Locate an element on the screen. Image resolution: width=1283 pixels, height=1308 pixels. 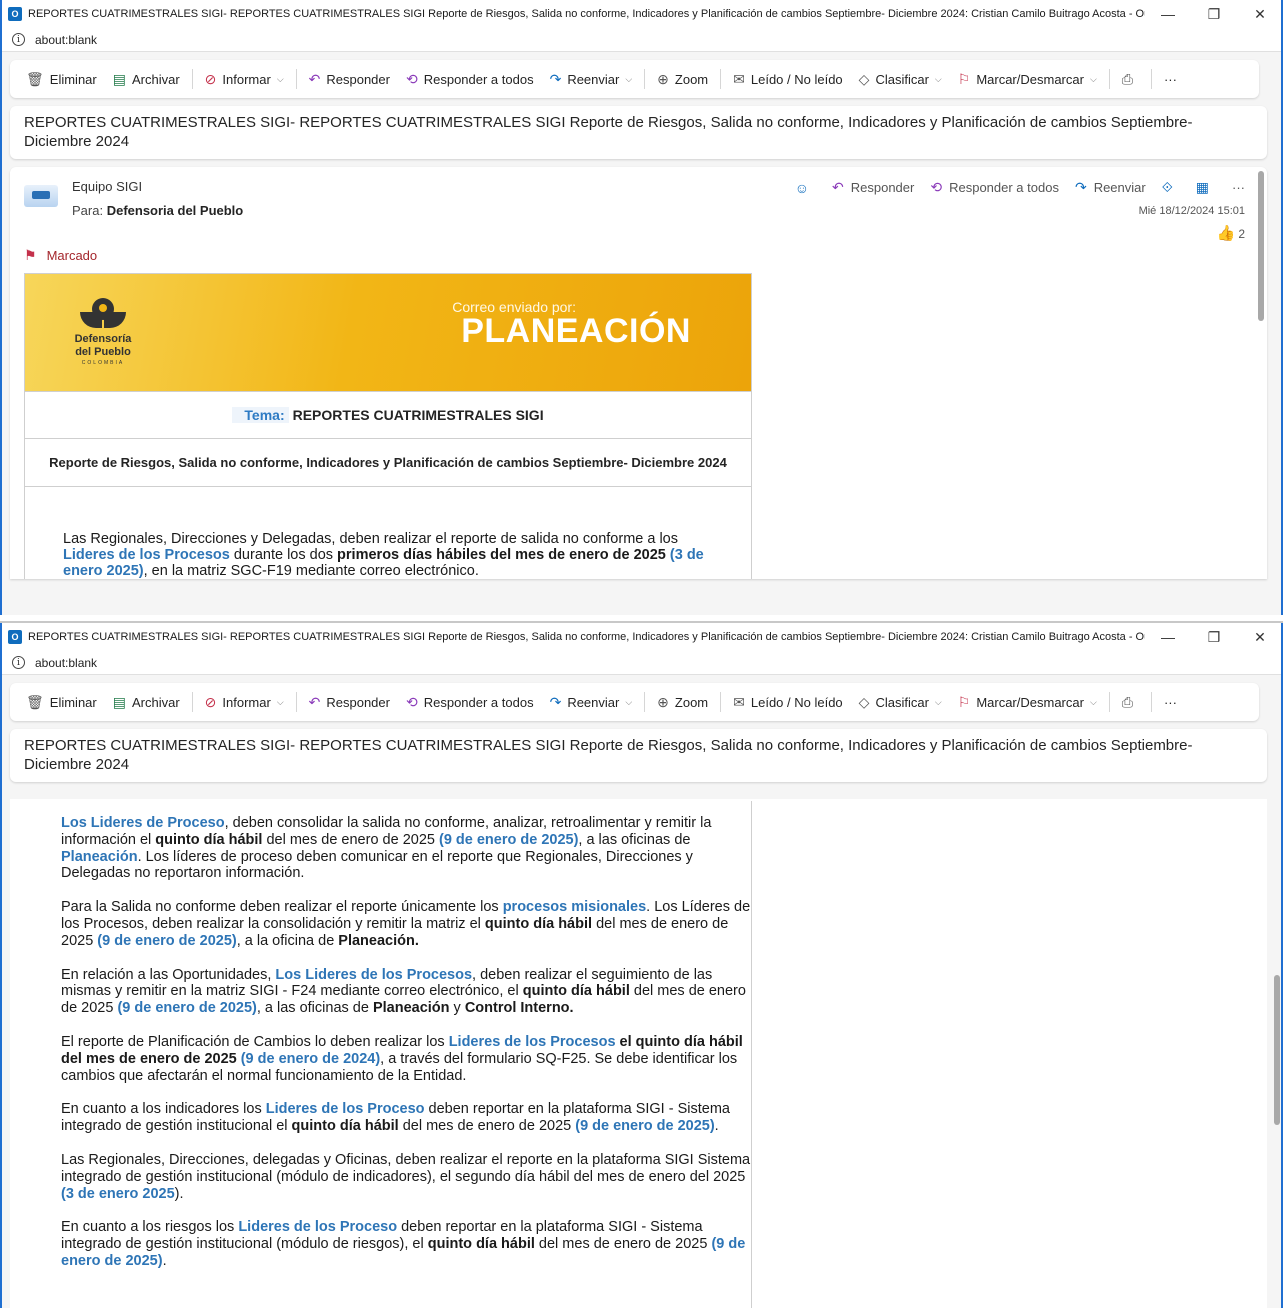
emoji-reaction-button: ☺ is located at coordinates (805, 188).